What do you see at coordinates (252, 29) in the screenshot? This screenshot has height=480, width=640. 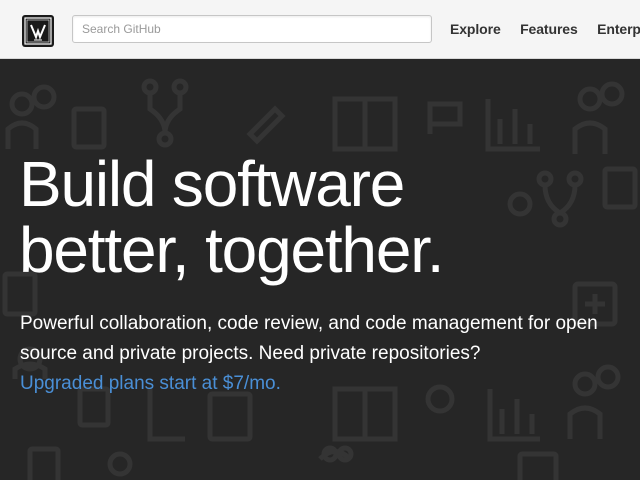 I see `search-input` at bounding box center [252, 29].